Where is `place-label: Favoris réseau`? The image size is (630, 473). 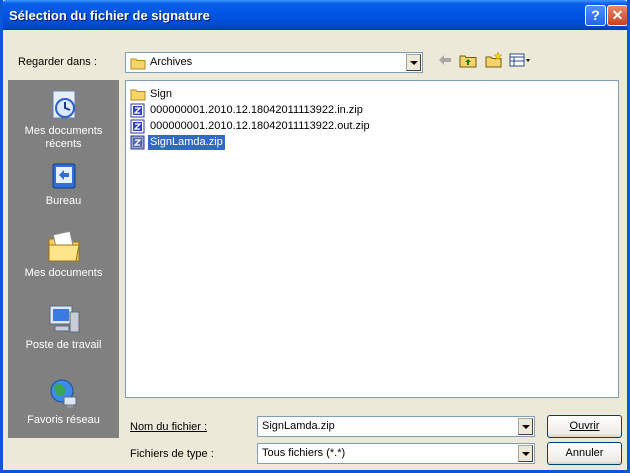
place-label: Favoris réseau is located at coordinates (63, 420).